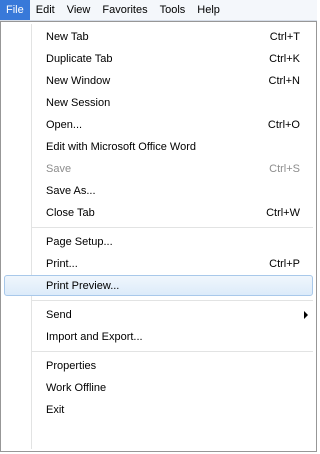 The image size is (320, 454). What do you see at coordinates (158, 409) in the screenshot?
I see `menu-item-exit: Exit` at bounding box center [158, 409].